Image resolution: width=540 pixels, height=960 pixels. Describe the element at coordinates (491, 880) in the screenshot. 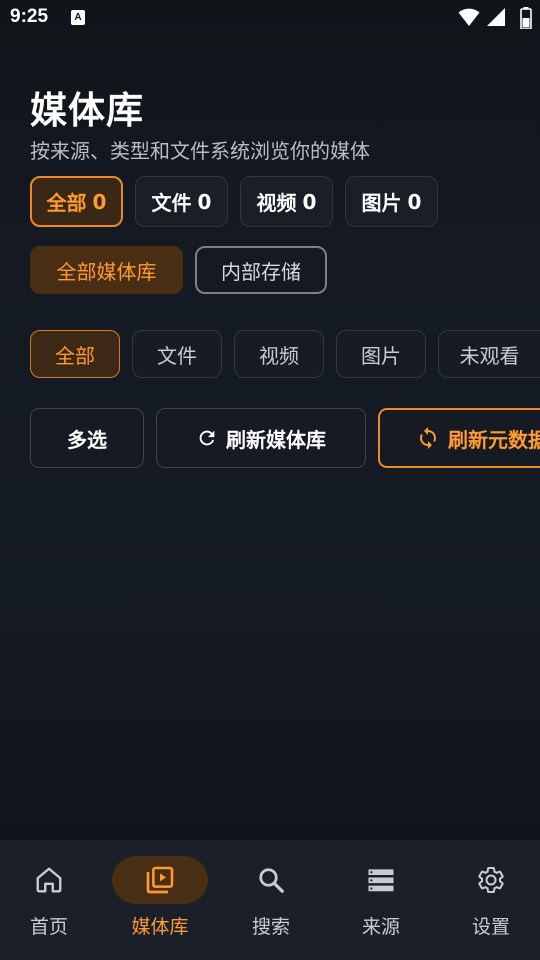

I see `gear-icon` at that location.